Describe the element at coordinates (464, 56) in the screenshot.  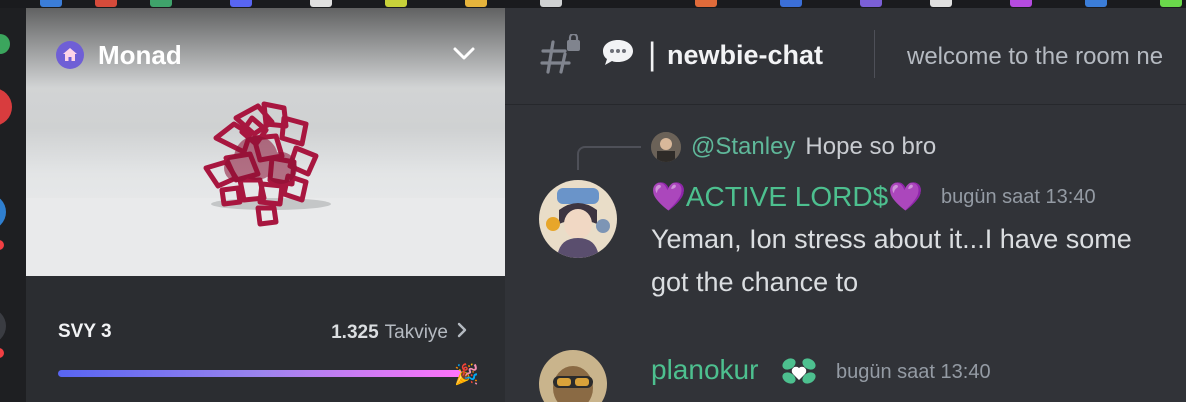
I see `chevron-down-icon` at that location.